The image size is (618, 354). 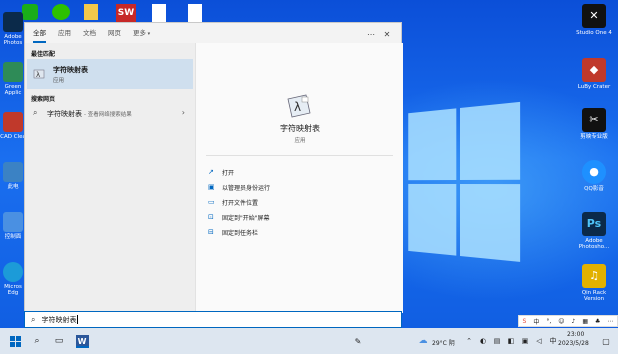 I want to click on action-open: ↗ 打开, so click(x=221, y=172).